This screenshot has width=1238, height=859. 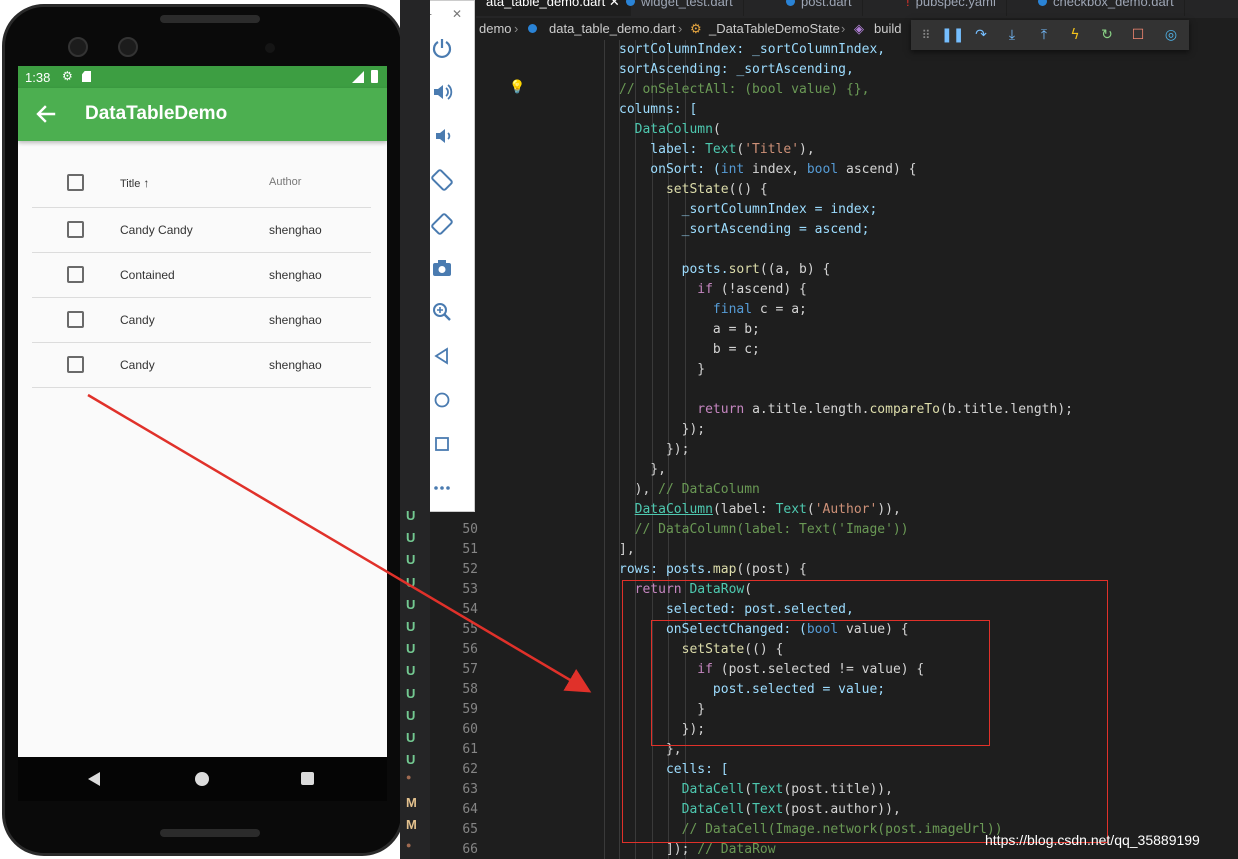 What do you see at coordinates (764, 529) in the screenshot?
I see `code-line: // DataColumn(label: Text('Image'))` at bounding box center [764, 529].